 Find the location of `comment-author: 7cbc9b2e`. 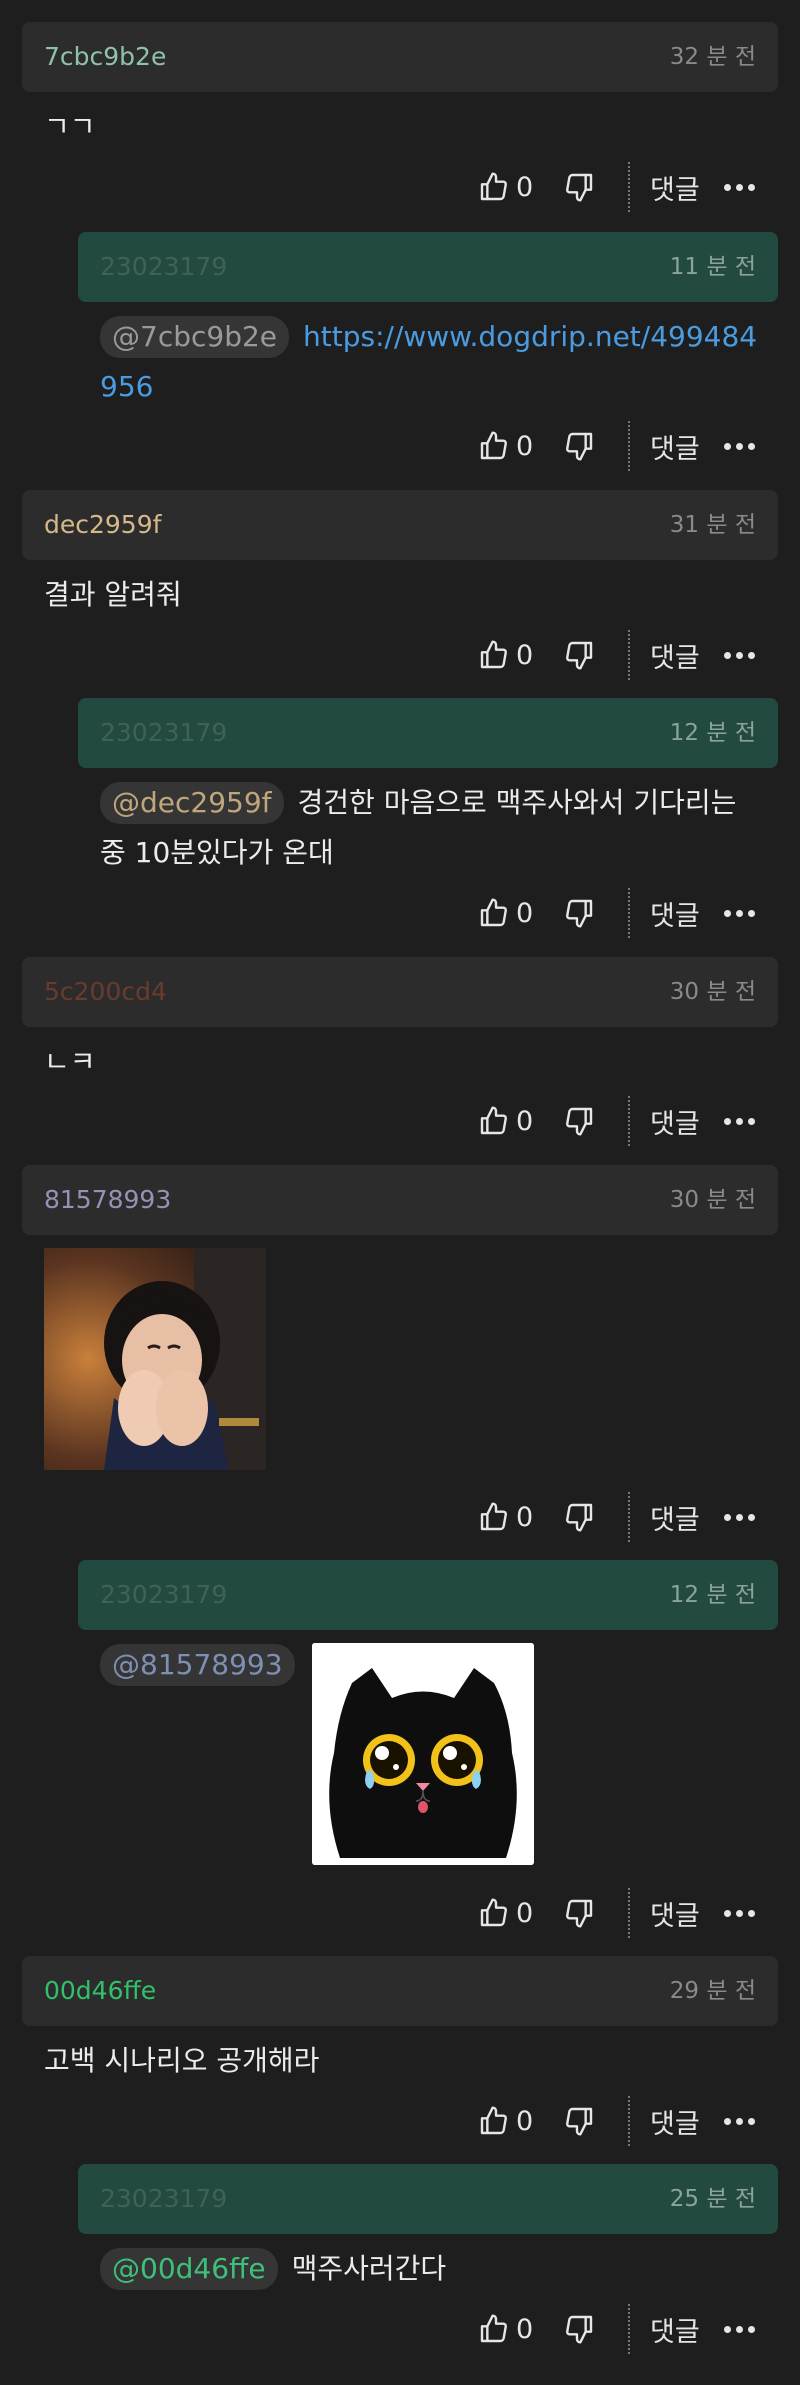

comment-author: 7cbc9b2e is located at coordinates (105, 57).